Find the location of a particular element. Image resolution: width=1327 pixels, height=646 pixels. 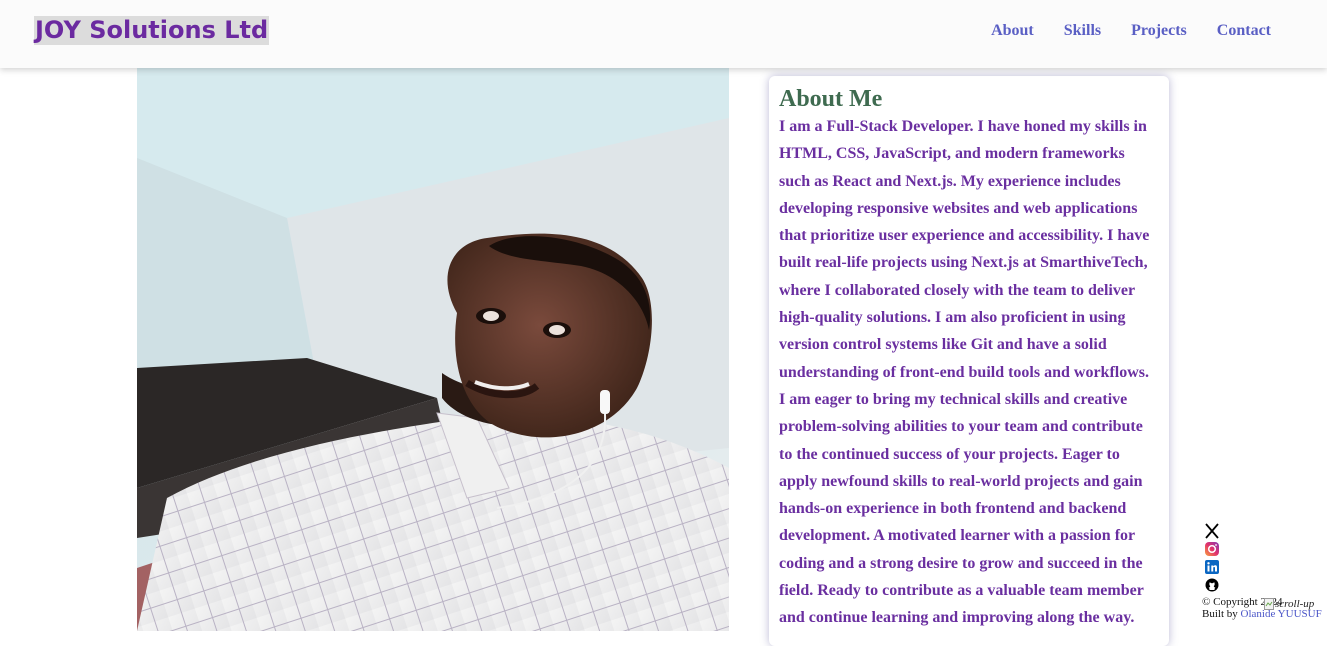

brand-logo: JOY Solutions Ltd is located at coordinates (152, 30).